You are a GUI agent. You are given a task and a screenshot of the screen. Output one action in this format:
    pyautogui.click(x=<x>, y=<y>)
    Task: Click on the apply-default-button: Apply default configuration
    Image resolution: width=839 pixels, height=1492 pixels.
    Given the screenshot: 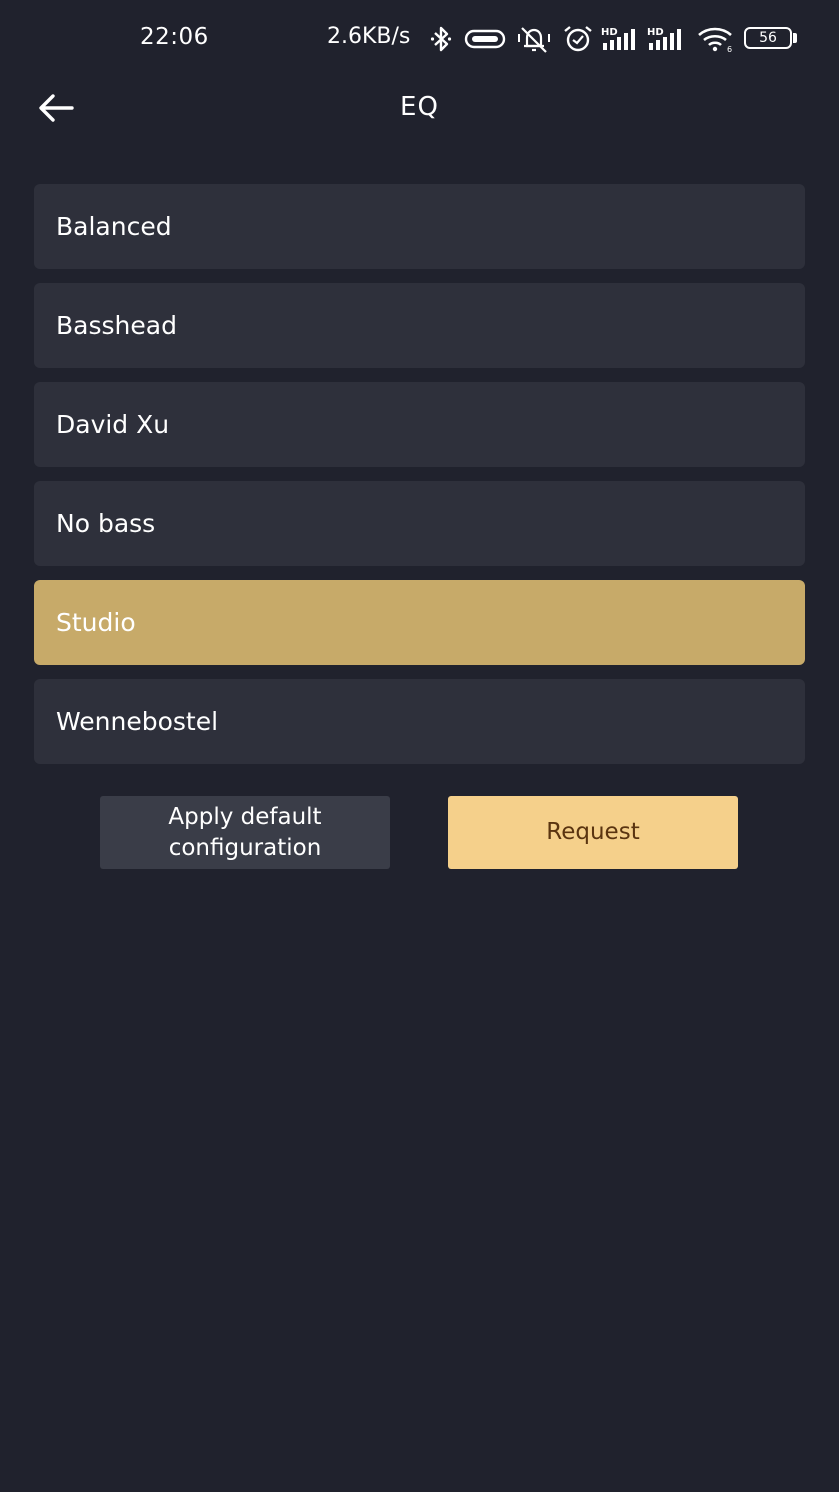 What is the action you would take?
    pyautogui.click(x=245, y=832)
    